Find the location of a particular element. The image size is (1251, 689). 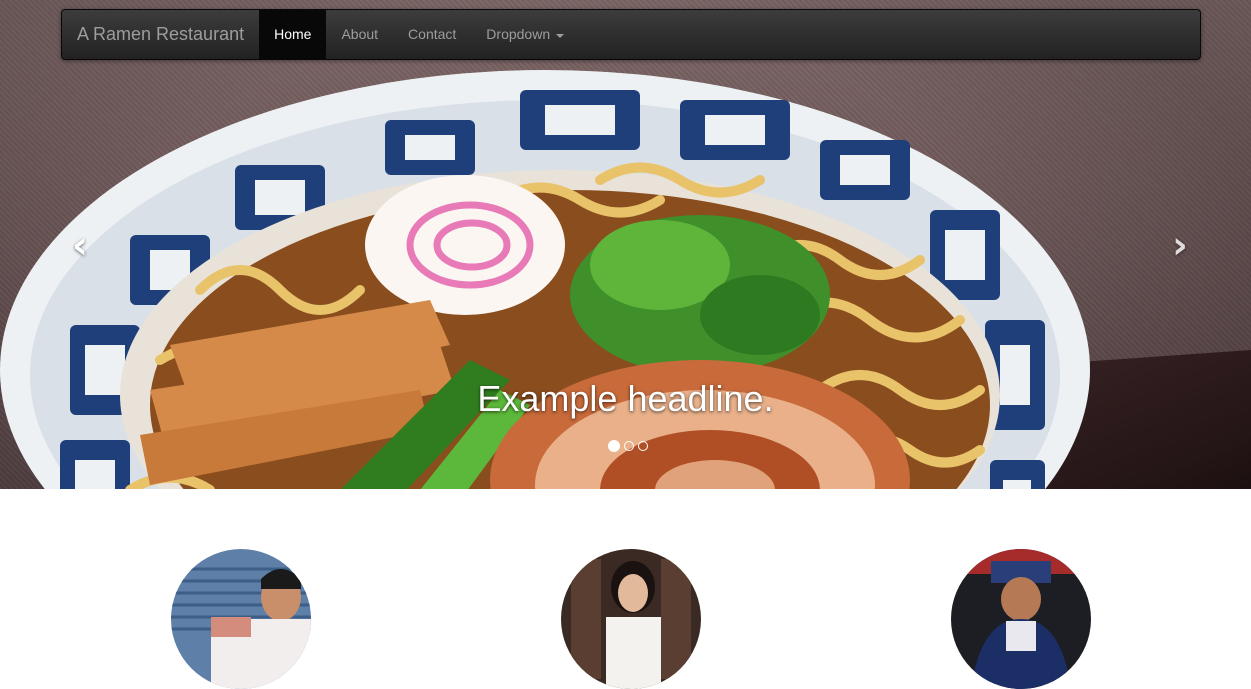

nav-item-label: Dropdown is located at coordinates (518, 34).